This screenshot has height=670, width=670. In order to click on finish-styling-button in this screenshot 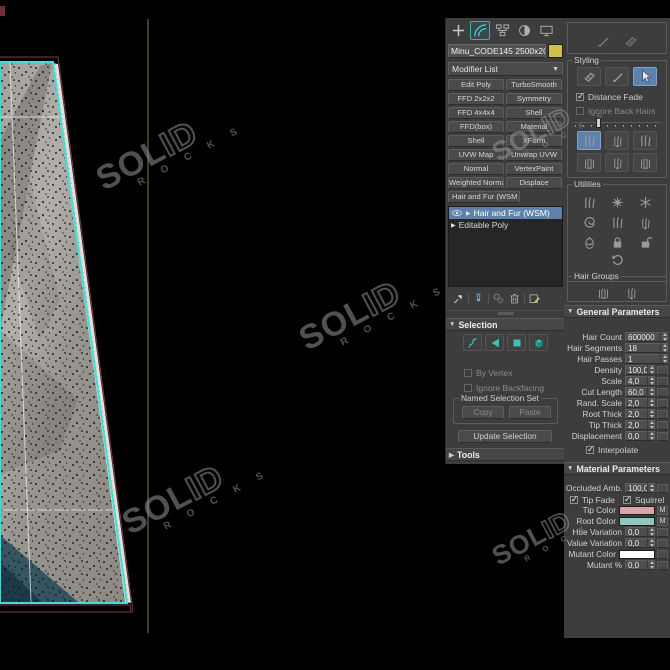, I will do `click(631, 40)`.